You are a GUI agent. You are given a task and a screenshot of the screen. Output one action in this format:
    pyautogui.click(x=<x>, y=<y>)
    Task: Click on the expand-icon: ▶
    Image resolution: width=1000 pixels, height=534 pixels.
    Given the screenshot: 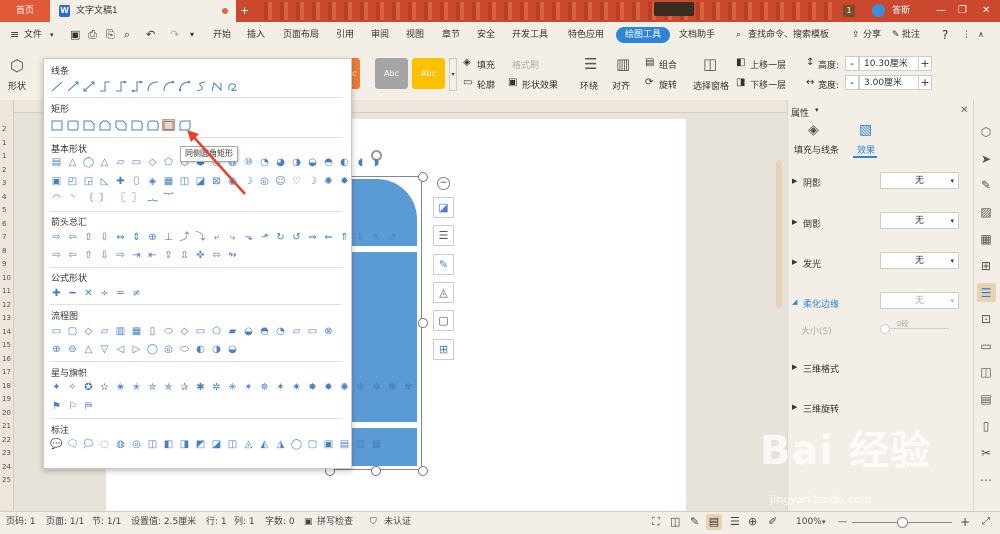 What is the action you would take?
    pyautogui.click(x=794, y=367)
    